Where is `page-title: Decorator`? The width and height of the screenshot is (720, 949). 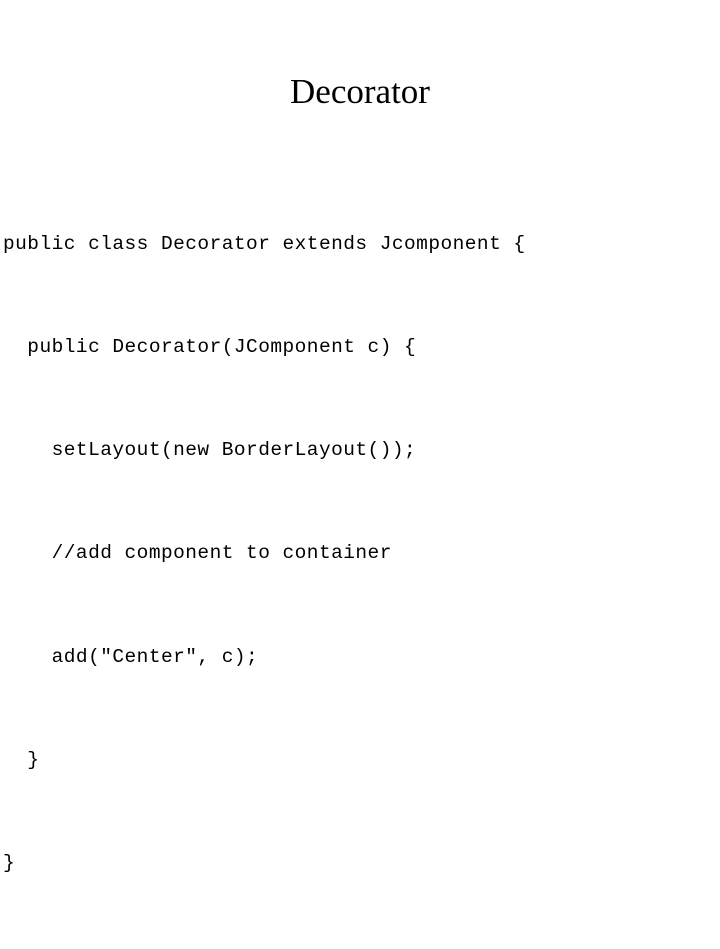
page-title: Decorator is located at coordinates (360, 91).